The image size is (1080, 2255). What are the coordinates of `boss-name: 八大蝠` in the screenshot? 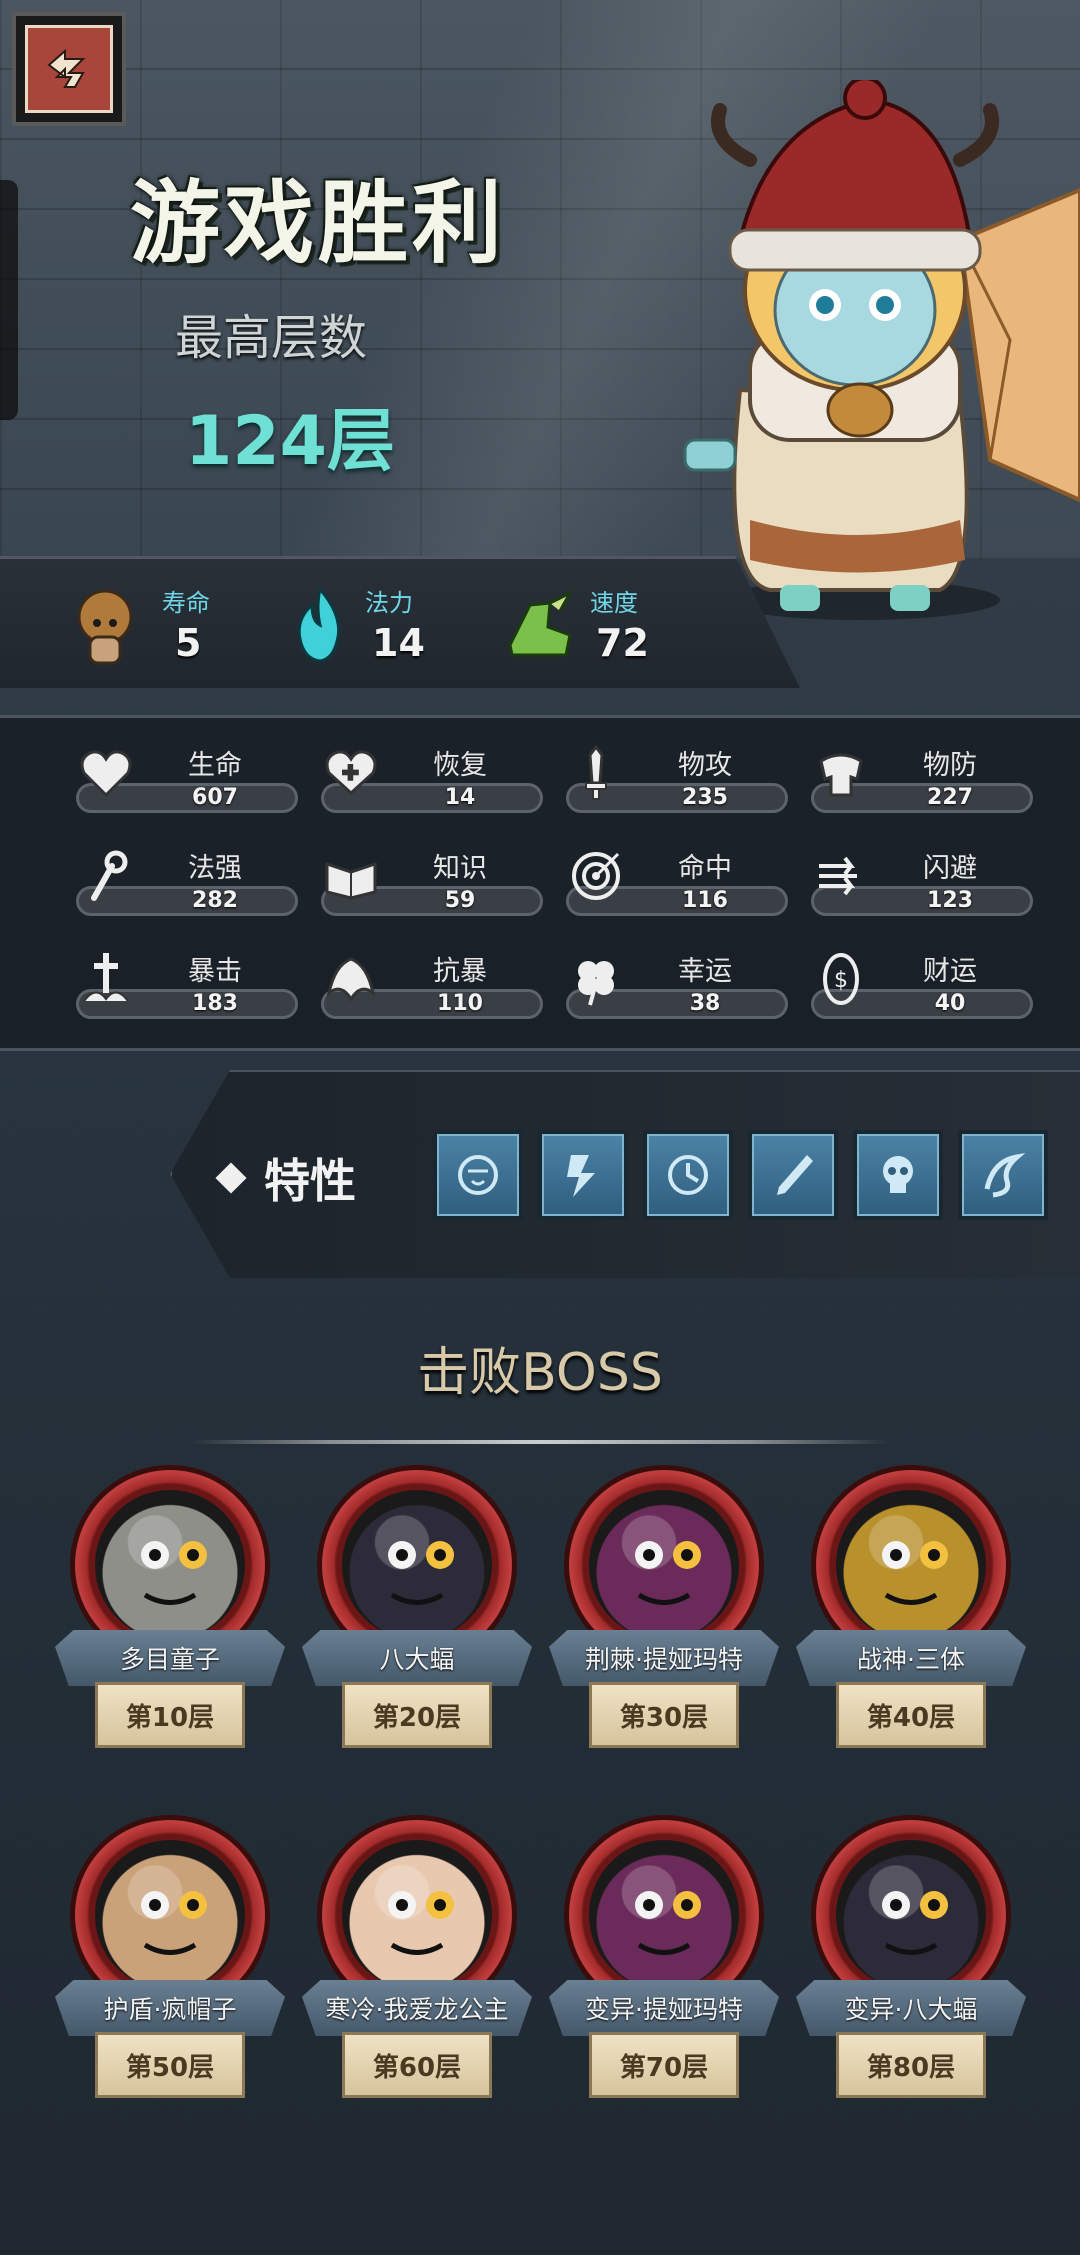 It's located at (417, 1659).